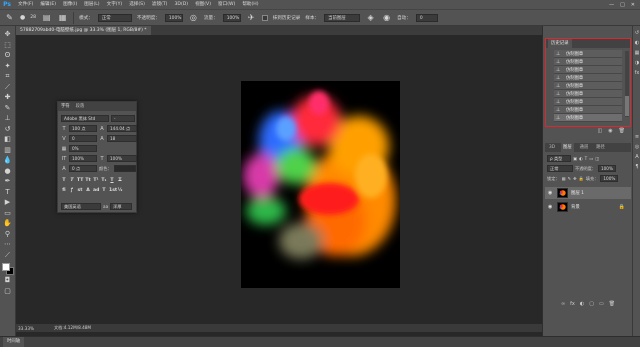 The image size is (640, 347). What do you see at coordinates (123, 118) in the screenshot?
I see `font-style-select: -` at bounding box center [123, 118].